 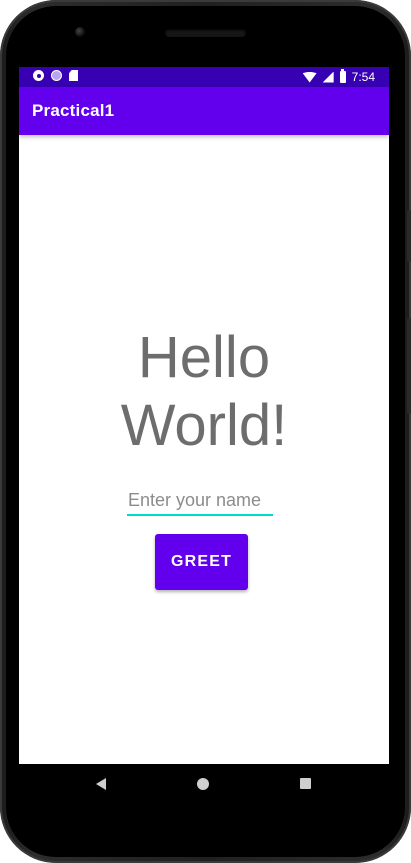 I want to click on status-time: 7:54, so click(x=363, y=77).